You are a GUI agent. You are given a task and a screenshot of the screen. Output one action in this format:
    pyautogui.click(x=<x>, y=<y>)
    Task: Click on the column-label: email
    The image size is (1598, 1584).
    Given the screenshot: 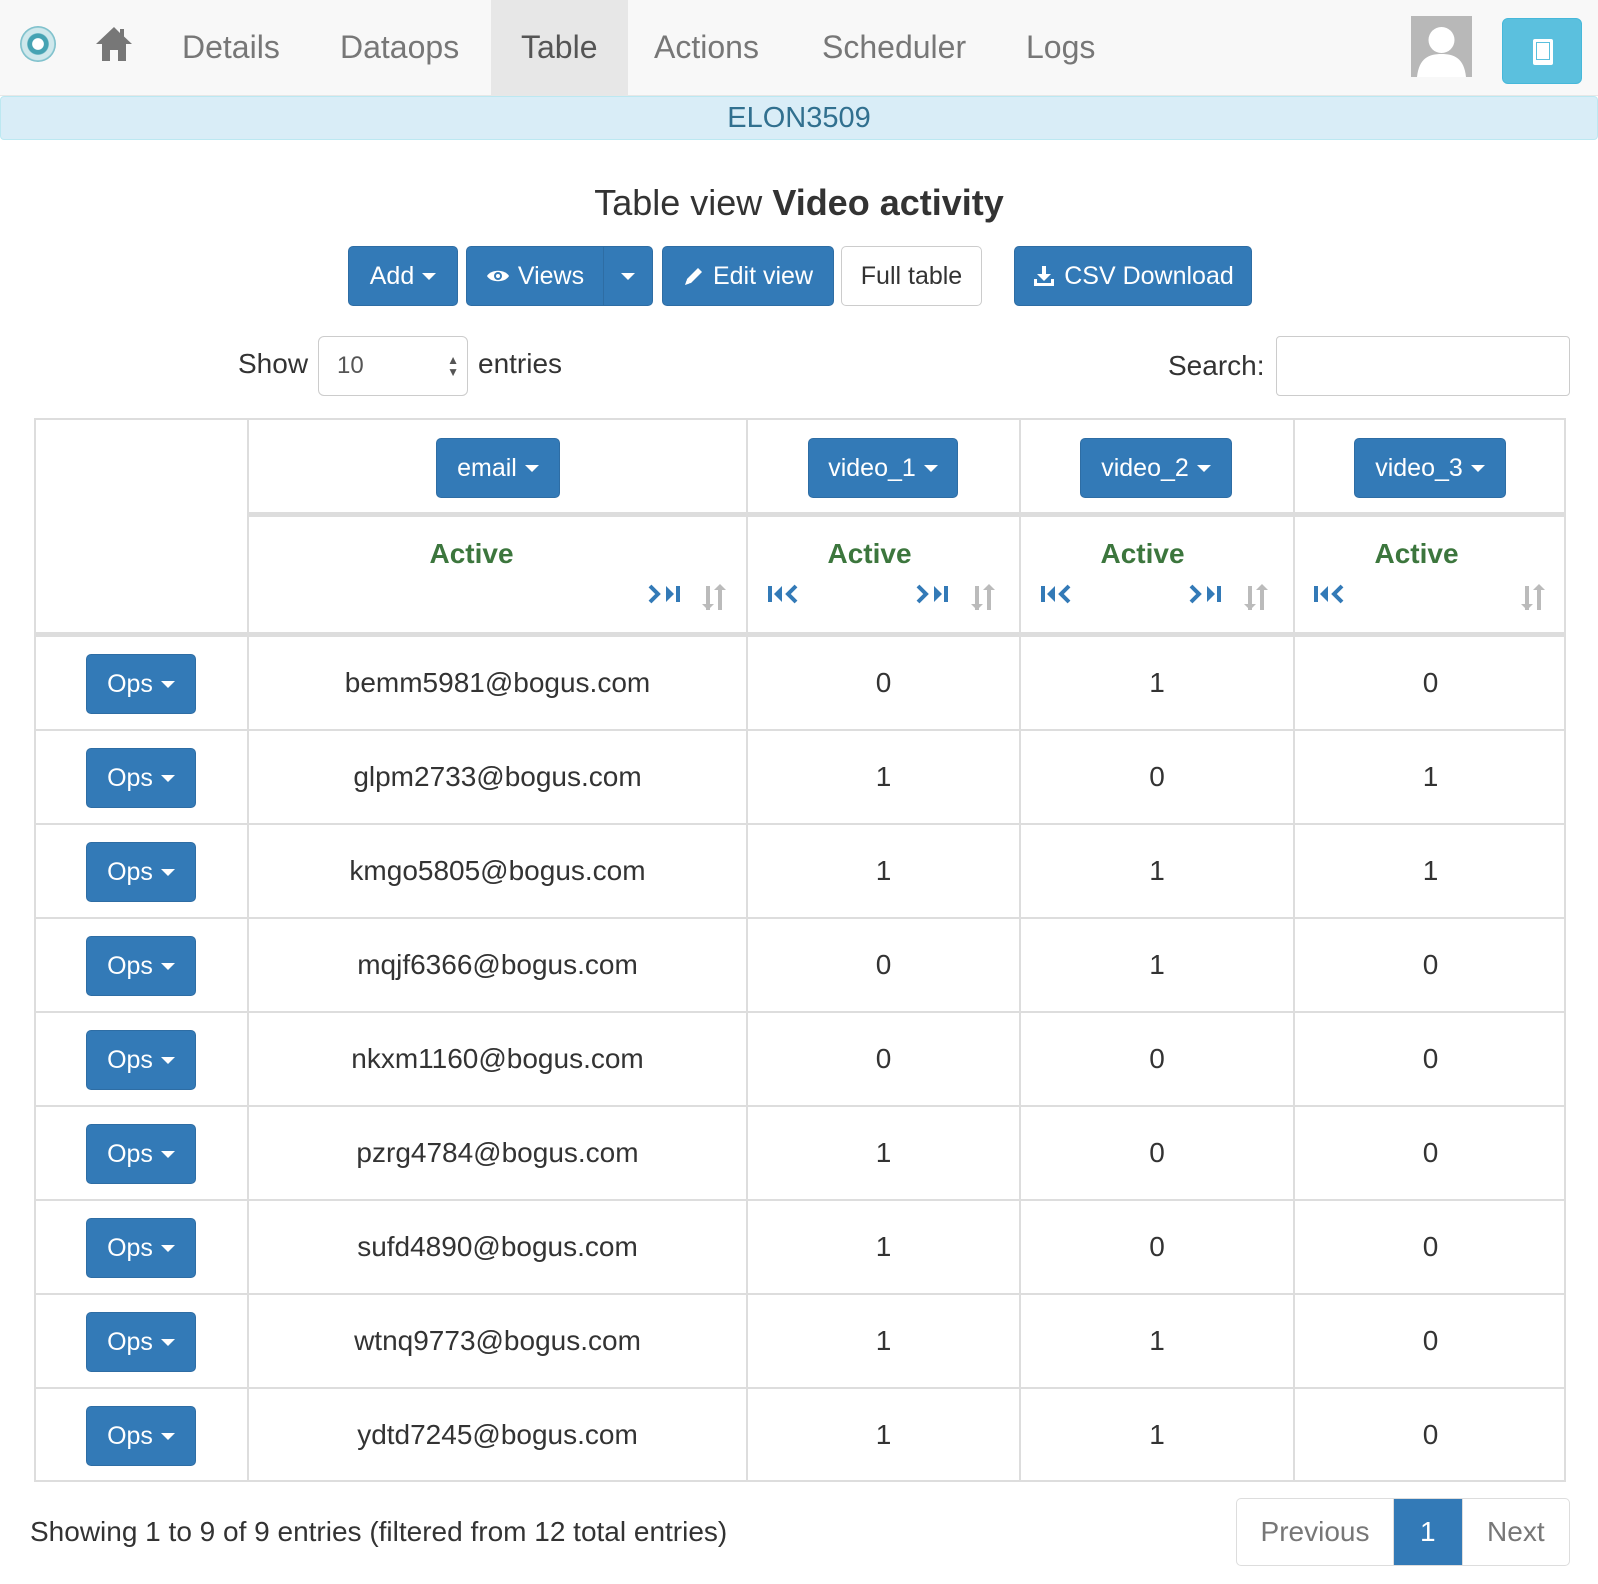 What is the action you would take?
    pyautogui.click(x=487, y=467)
    